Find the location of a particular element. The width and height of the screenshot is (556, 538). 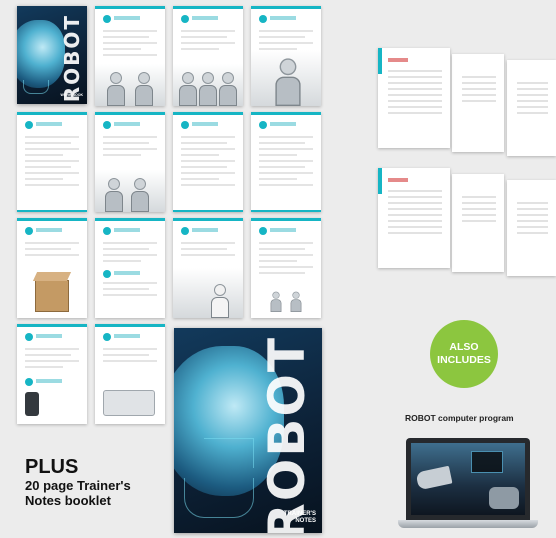

also-includes-badge: ALSO INCLUDES is located at coordinates (464, 354).